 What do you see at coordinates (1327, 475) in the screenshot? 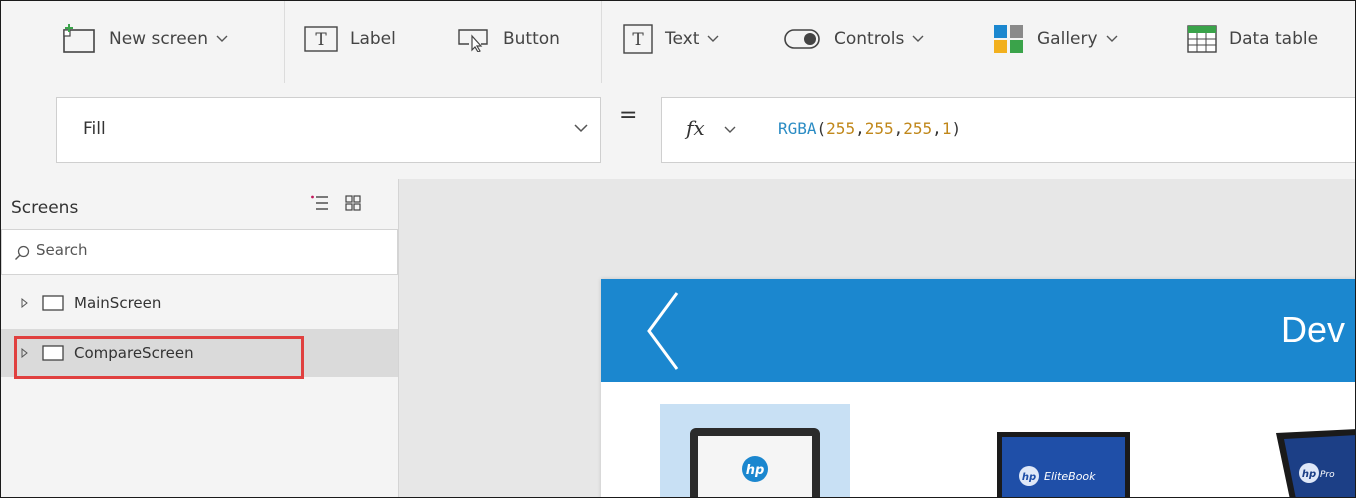
I see `product-label: Pro` at bounding box center [1327, 475].